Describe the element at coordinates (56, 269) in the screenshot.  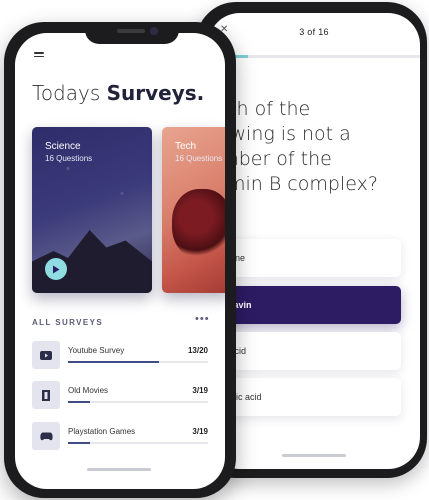
I see `play-icon` at that location.